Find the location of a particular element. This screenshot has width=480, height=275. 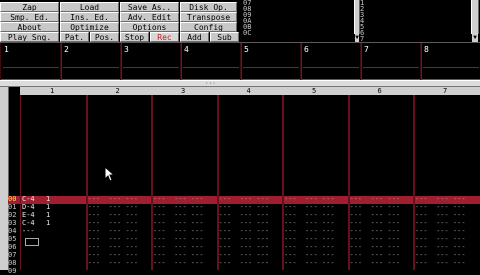

menu-button-pat: Pat. is located at coordinates (74, 37).